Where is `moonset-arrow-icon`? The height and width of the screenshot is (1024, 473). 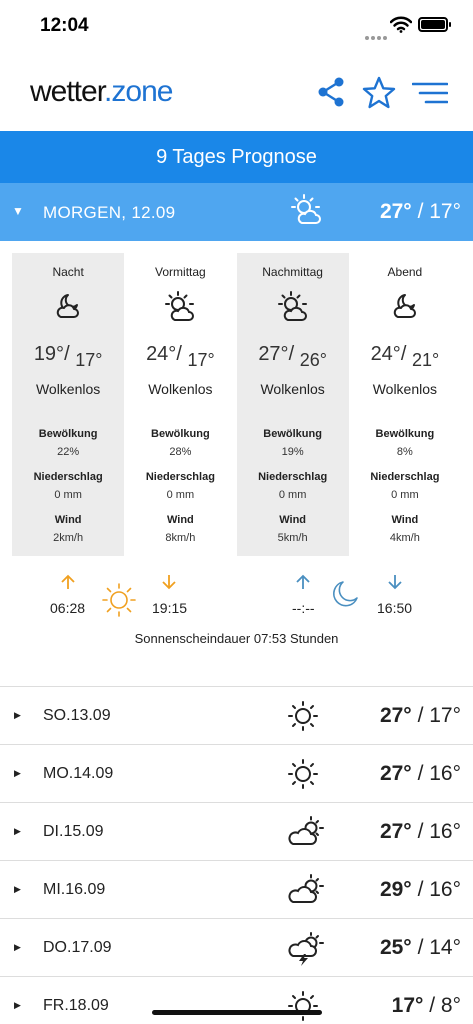 moonset-arrow-icon is located at coordinates (395, 582).